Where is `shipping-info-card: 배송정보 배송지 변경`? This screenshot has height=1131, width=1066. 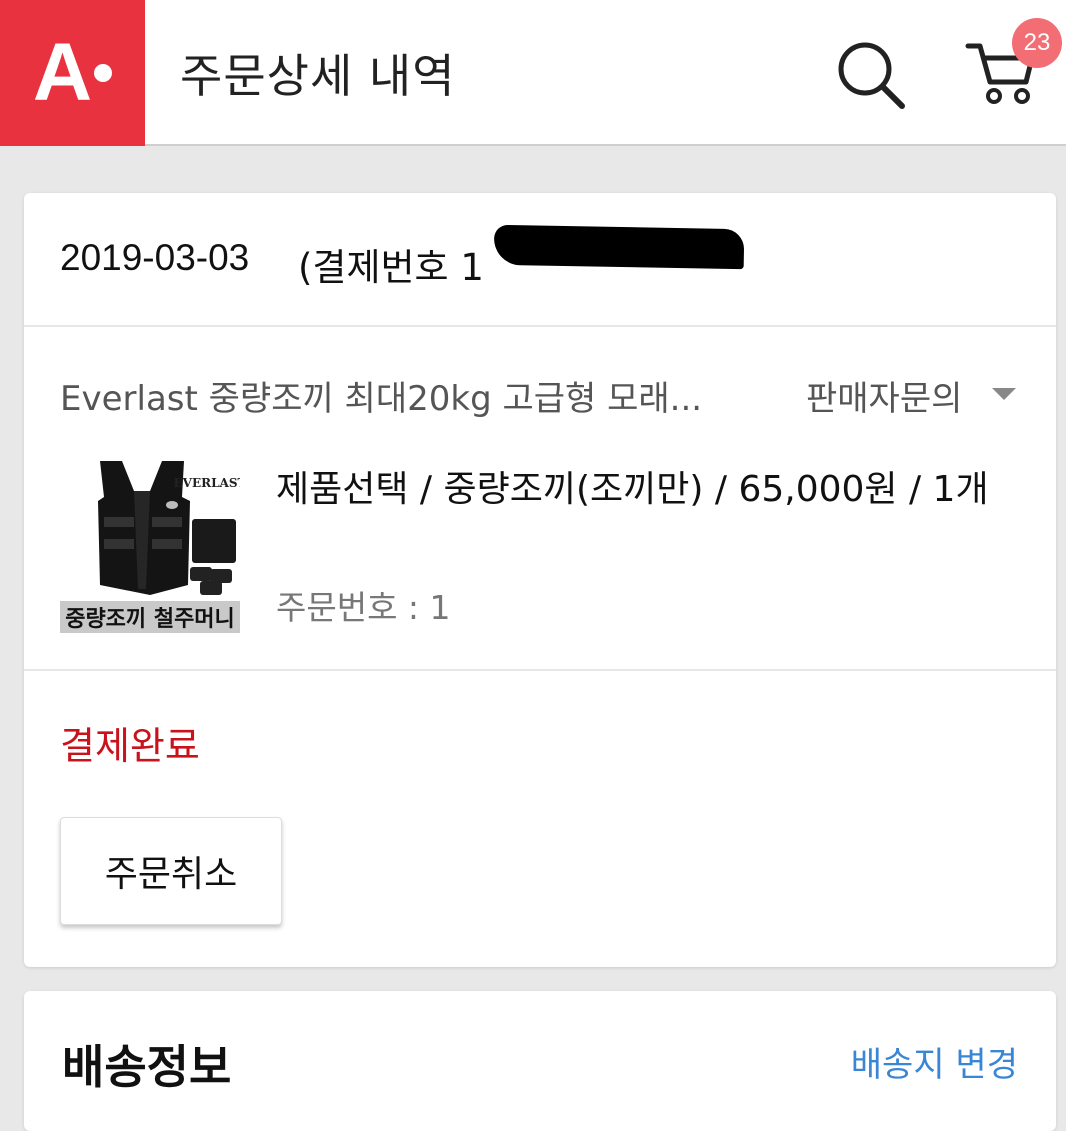
shipping-info-card: 배송정보 배송지 변경 is located at coordinates (540, 1061).